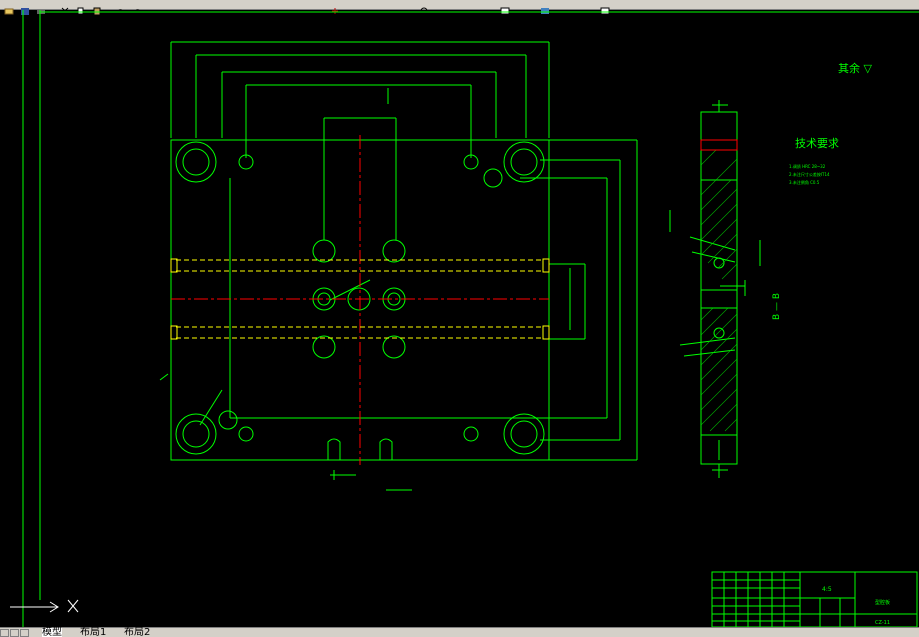 The image size is (919, 637). Describe the element at coordinates (505, 7) in the screenshot. I see `properties-icon` at that location.